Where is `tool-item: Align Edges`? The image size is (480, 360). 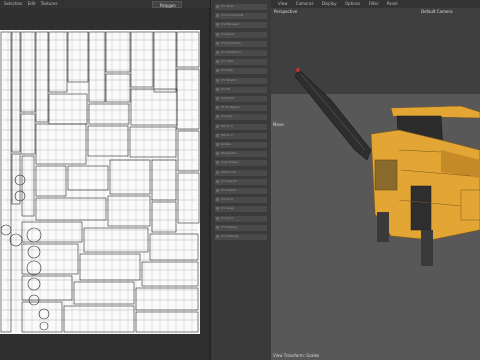 tool-item: Align Edges is located at coordinates (241, 163).